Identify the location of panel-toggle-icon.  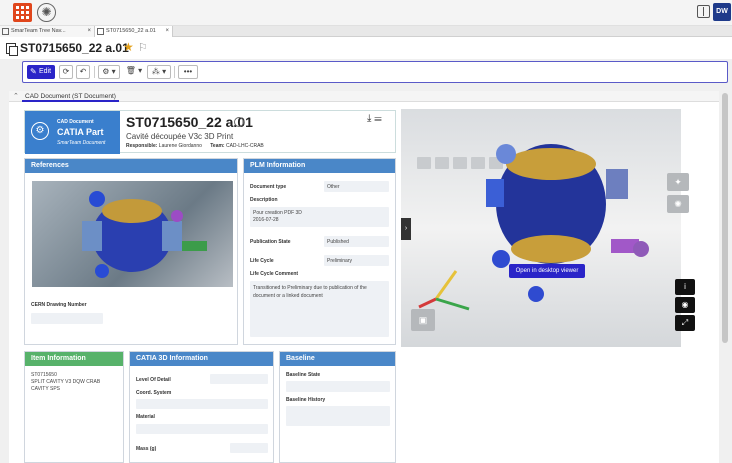
(703, 11).